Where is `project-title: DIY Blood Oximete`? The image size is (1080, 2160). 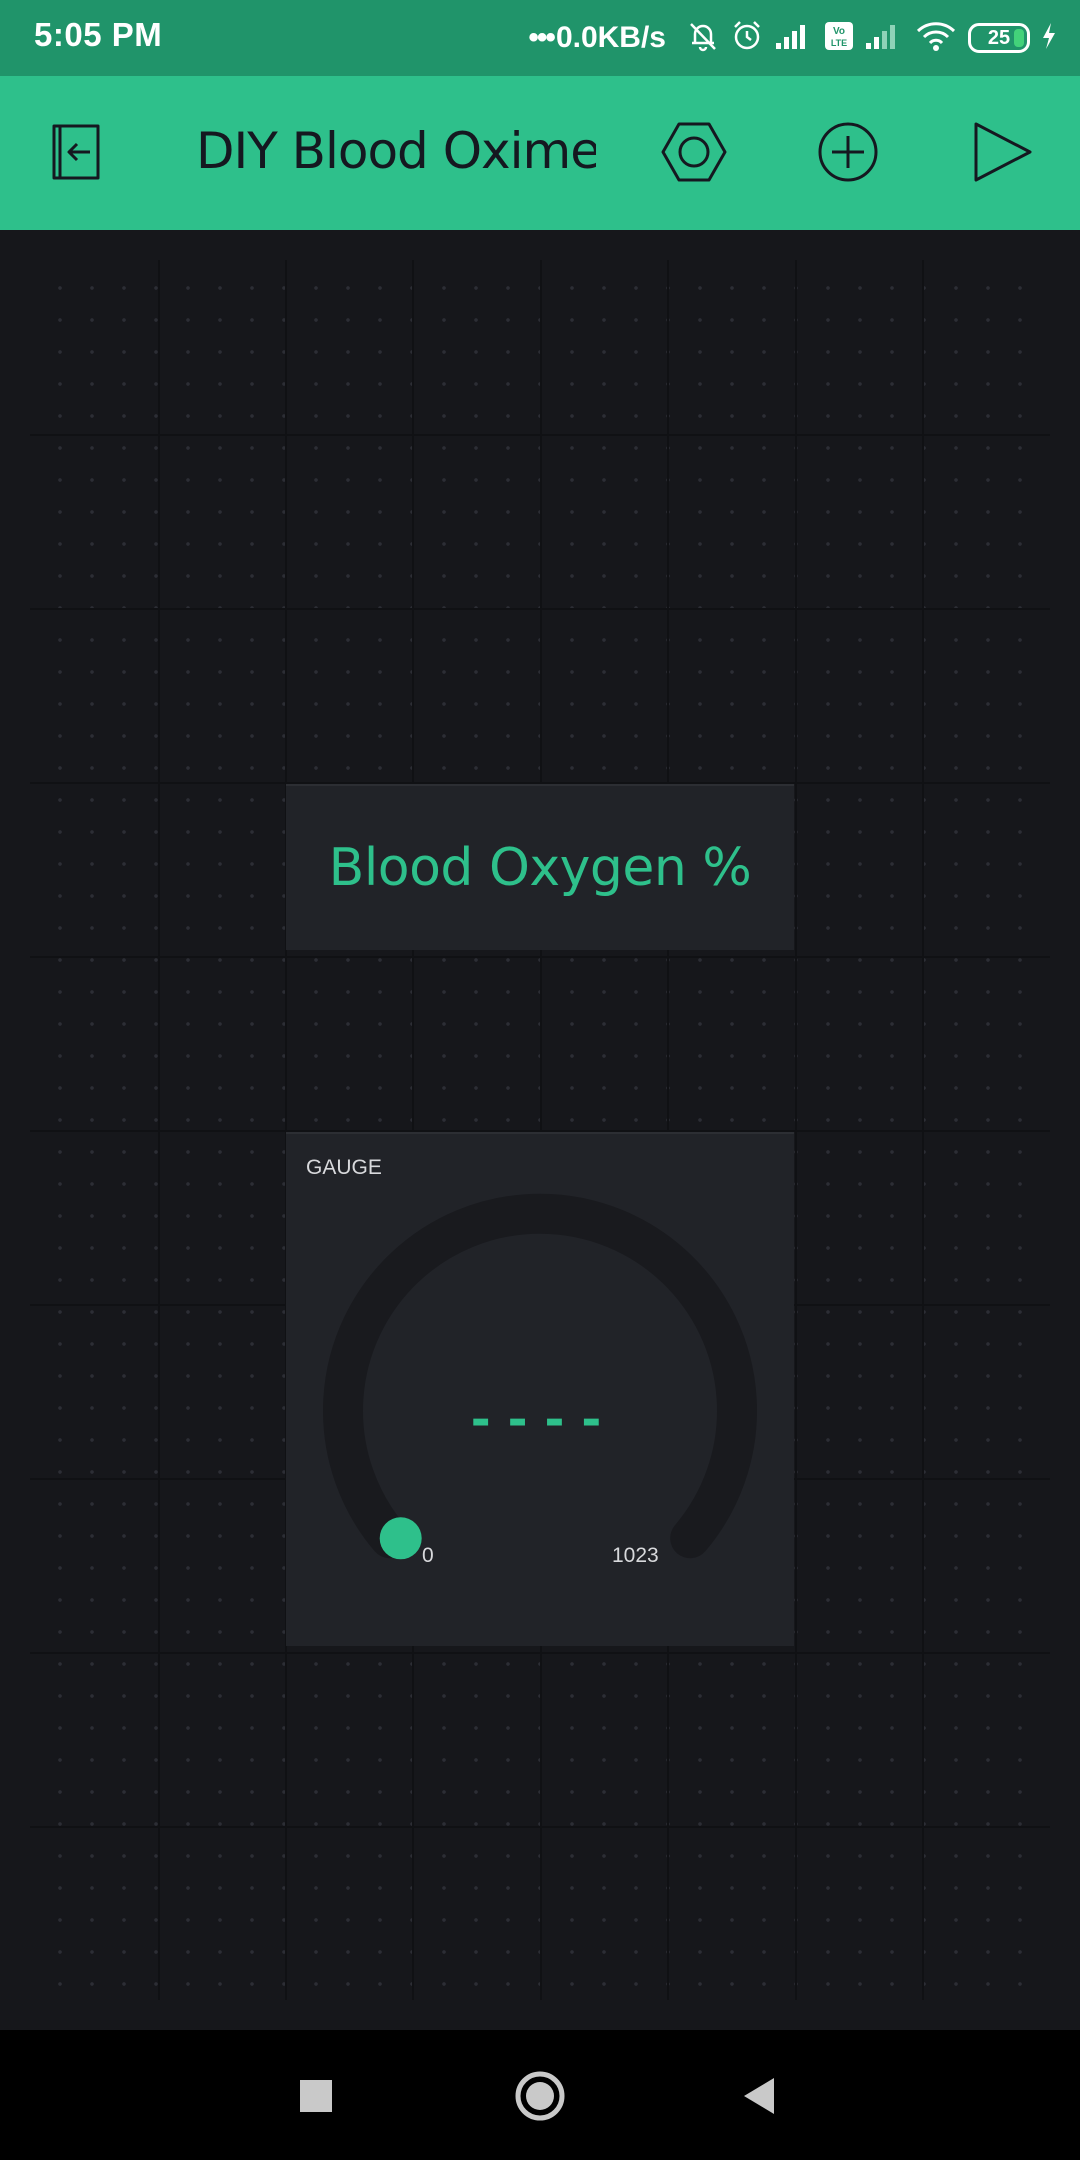
project-title: DIY Blood Oximete is located at coordinates (396, 151).